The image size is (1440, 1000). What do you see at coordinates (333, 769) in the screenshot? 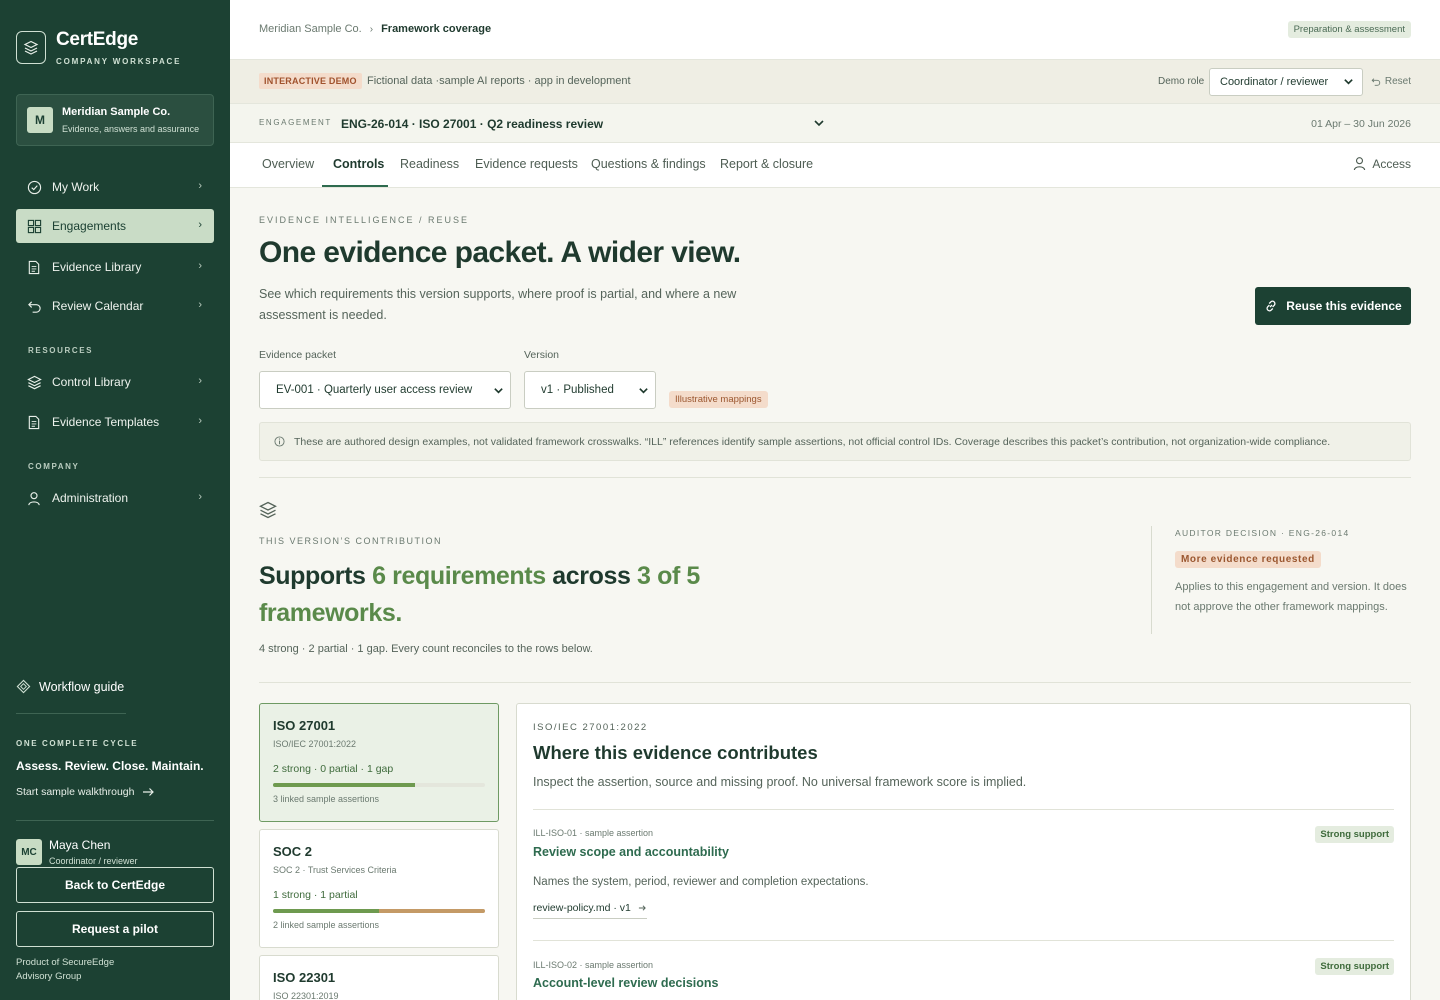
I see `framework-counts: 2 strong · 0 partial · 1 gap` at bounding box center [333, 769].